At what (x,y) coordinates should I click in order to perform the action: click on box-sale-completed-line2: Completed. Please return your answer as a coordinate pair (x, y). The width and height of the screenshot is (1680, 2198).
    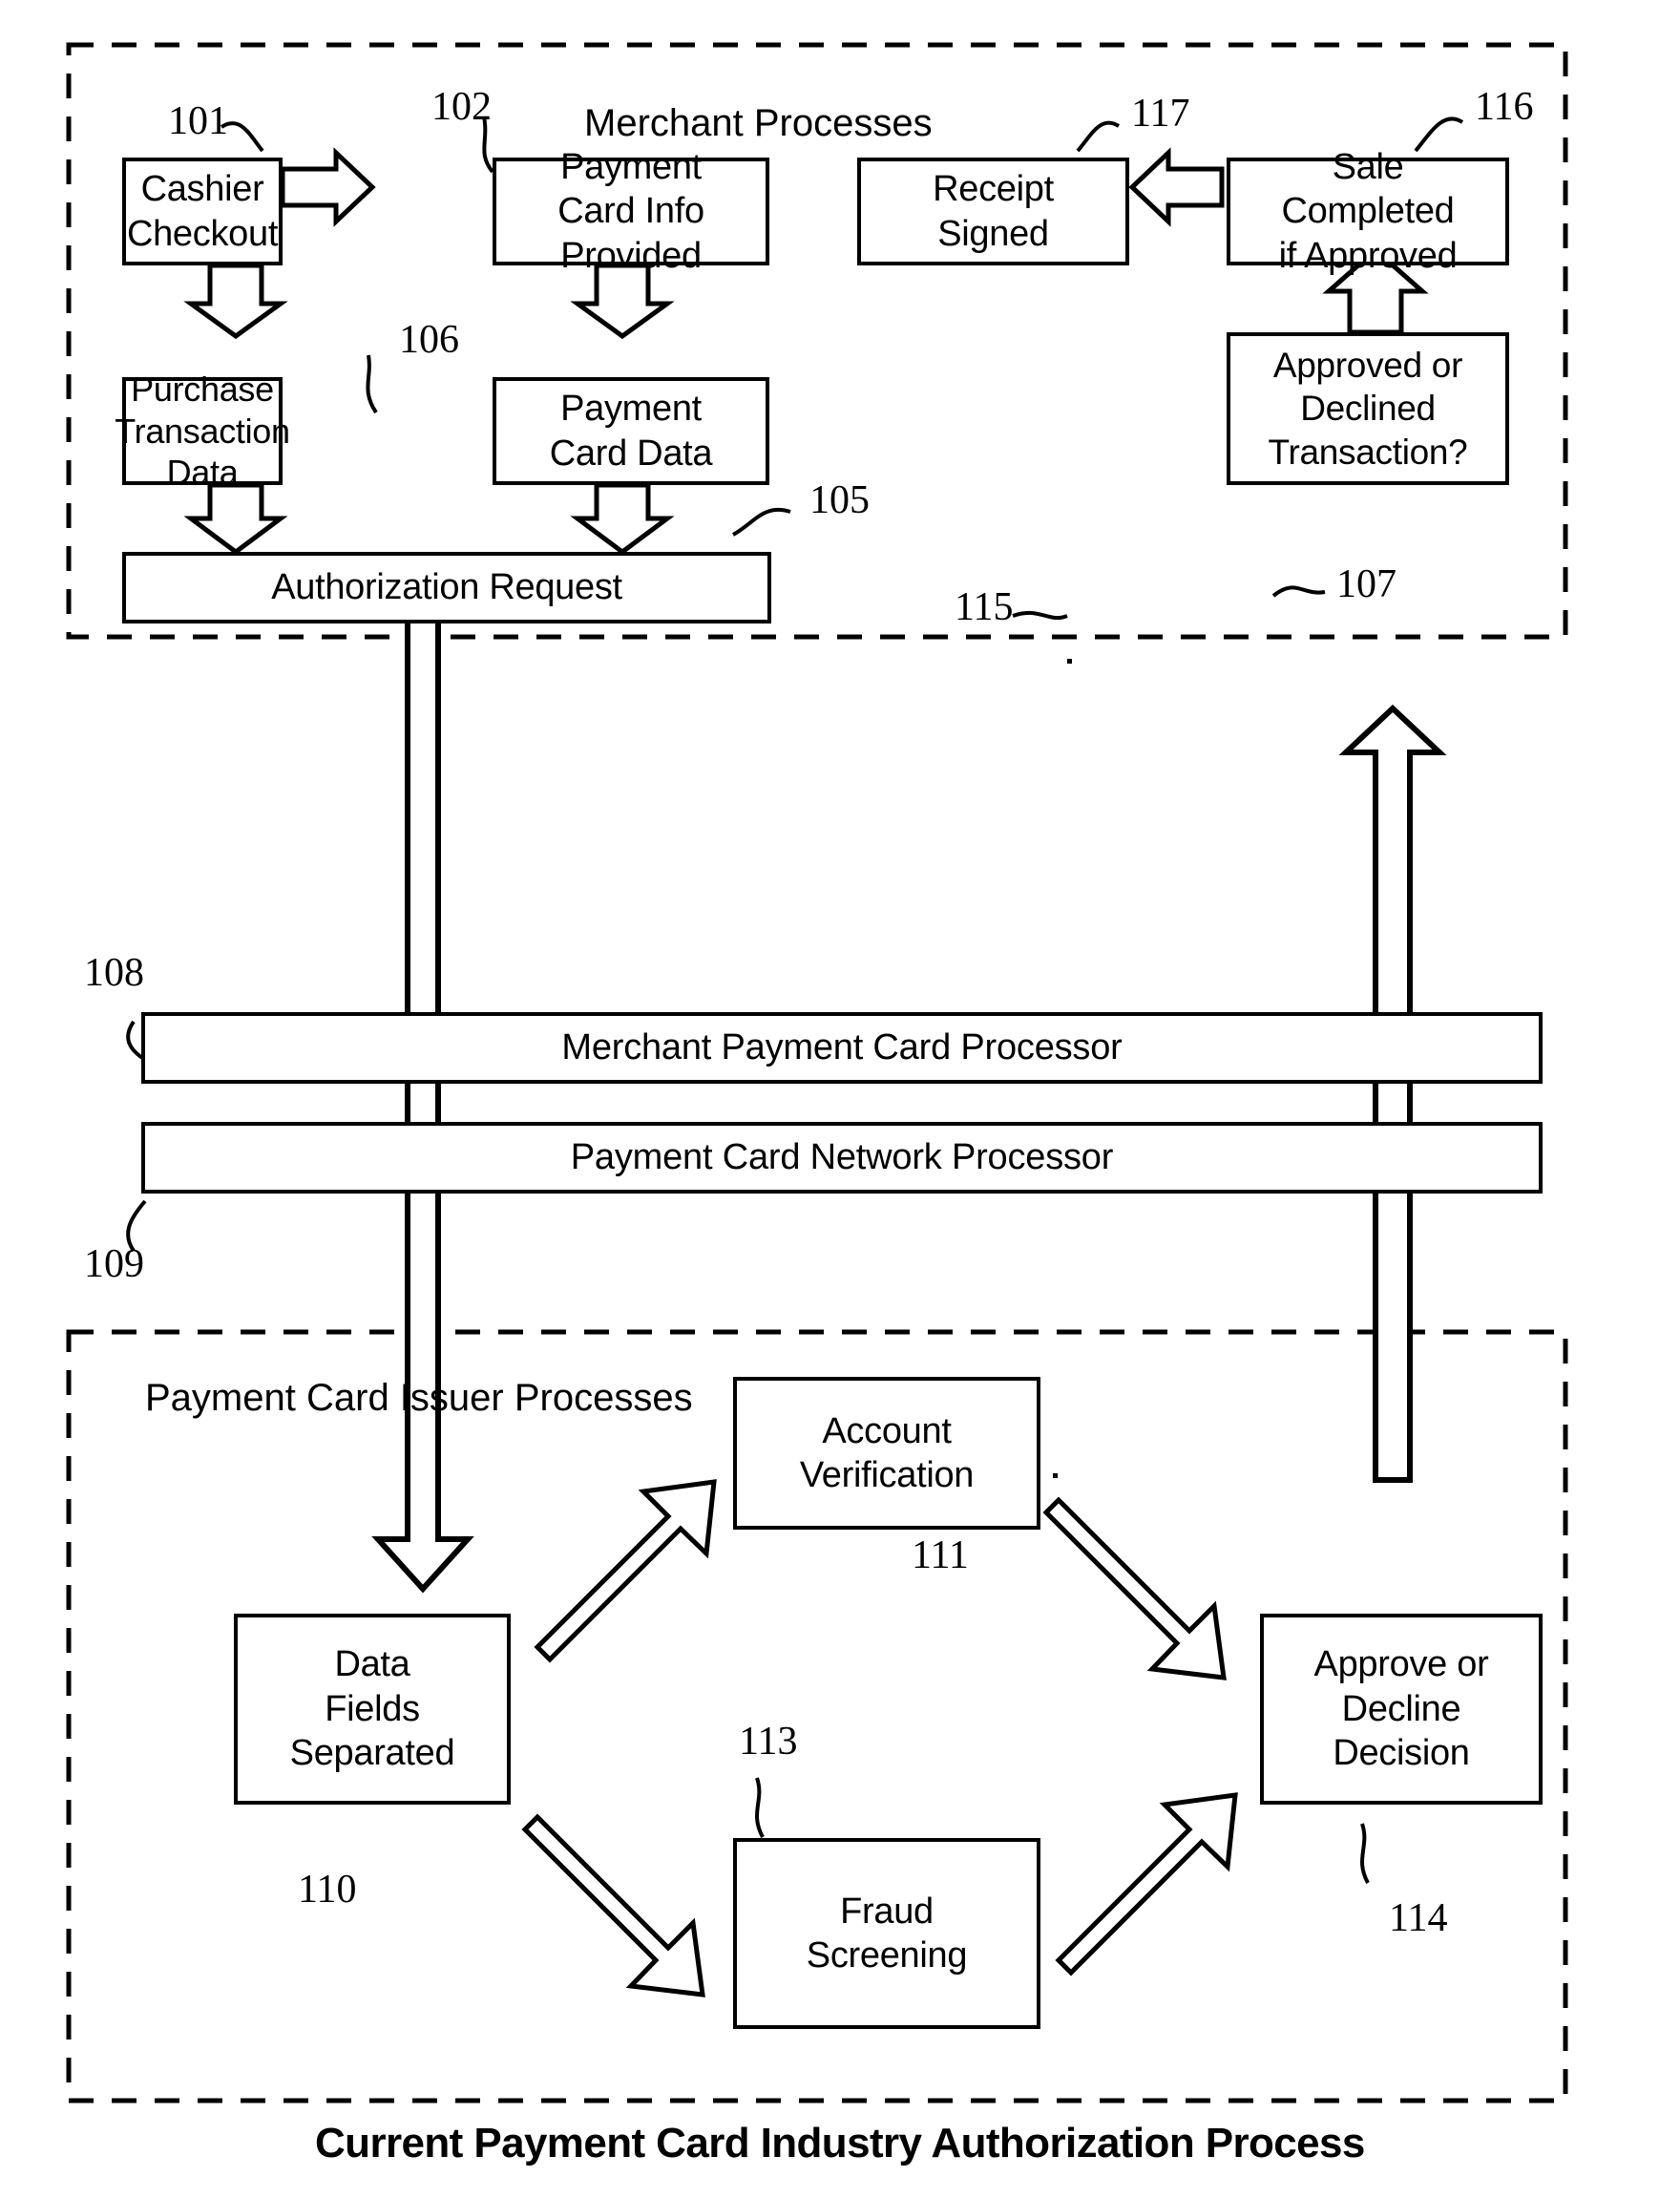
    Looking at the image, I should click on (1368, 211).